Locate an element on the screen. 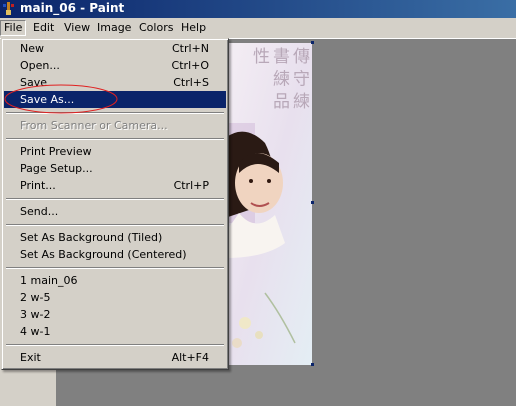 This screenshot has height=406, width=516. menu-item-print-preview: Print Preview is located at coordinates (115, 151).